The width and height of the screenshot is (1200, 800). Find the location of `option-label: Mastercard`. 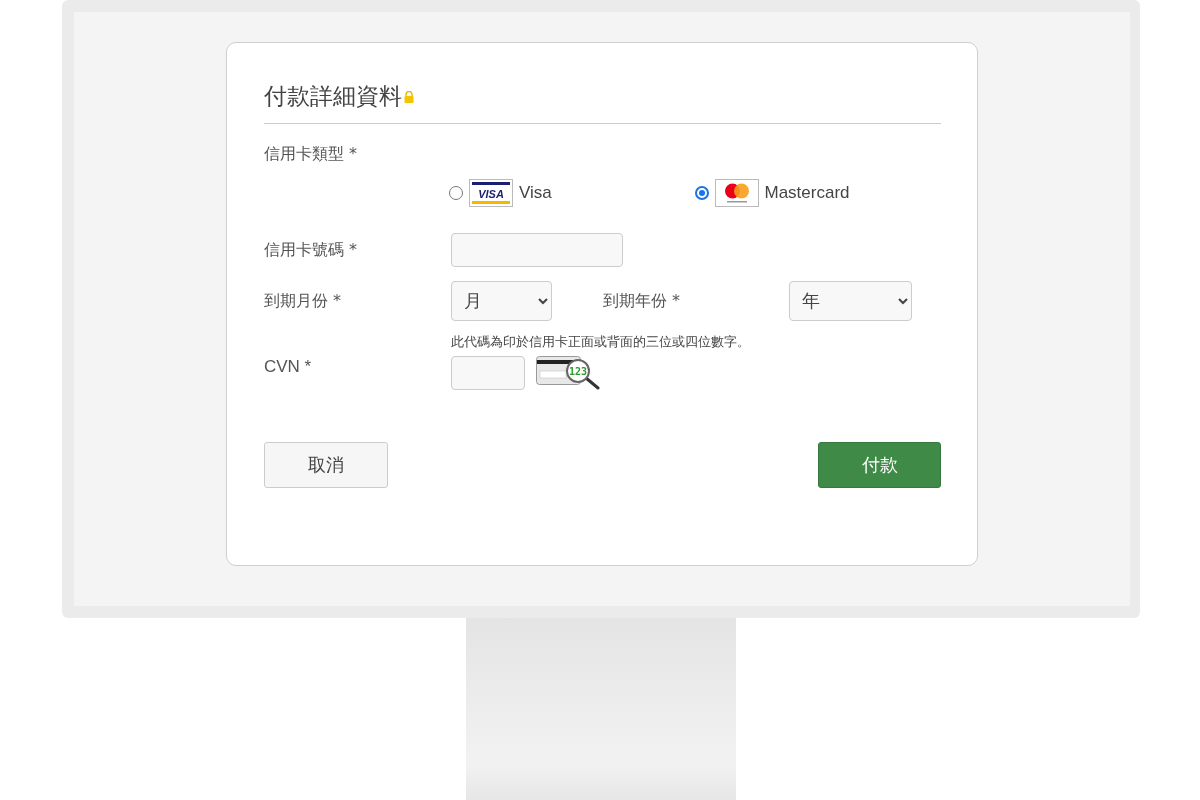

option-label: Mastercard is located at coordinates (807, 193).